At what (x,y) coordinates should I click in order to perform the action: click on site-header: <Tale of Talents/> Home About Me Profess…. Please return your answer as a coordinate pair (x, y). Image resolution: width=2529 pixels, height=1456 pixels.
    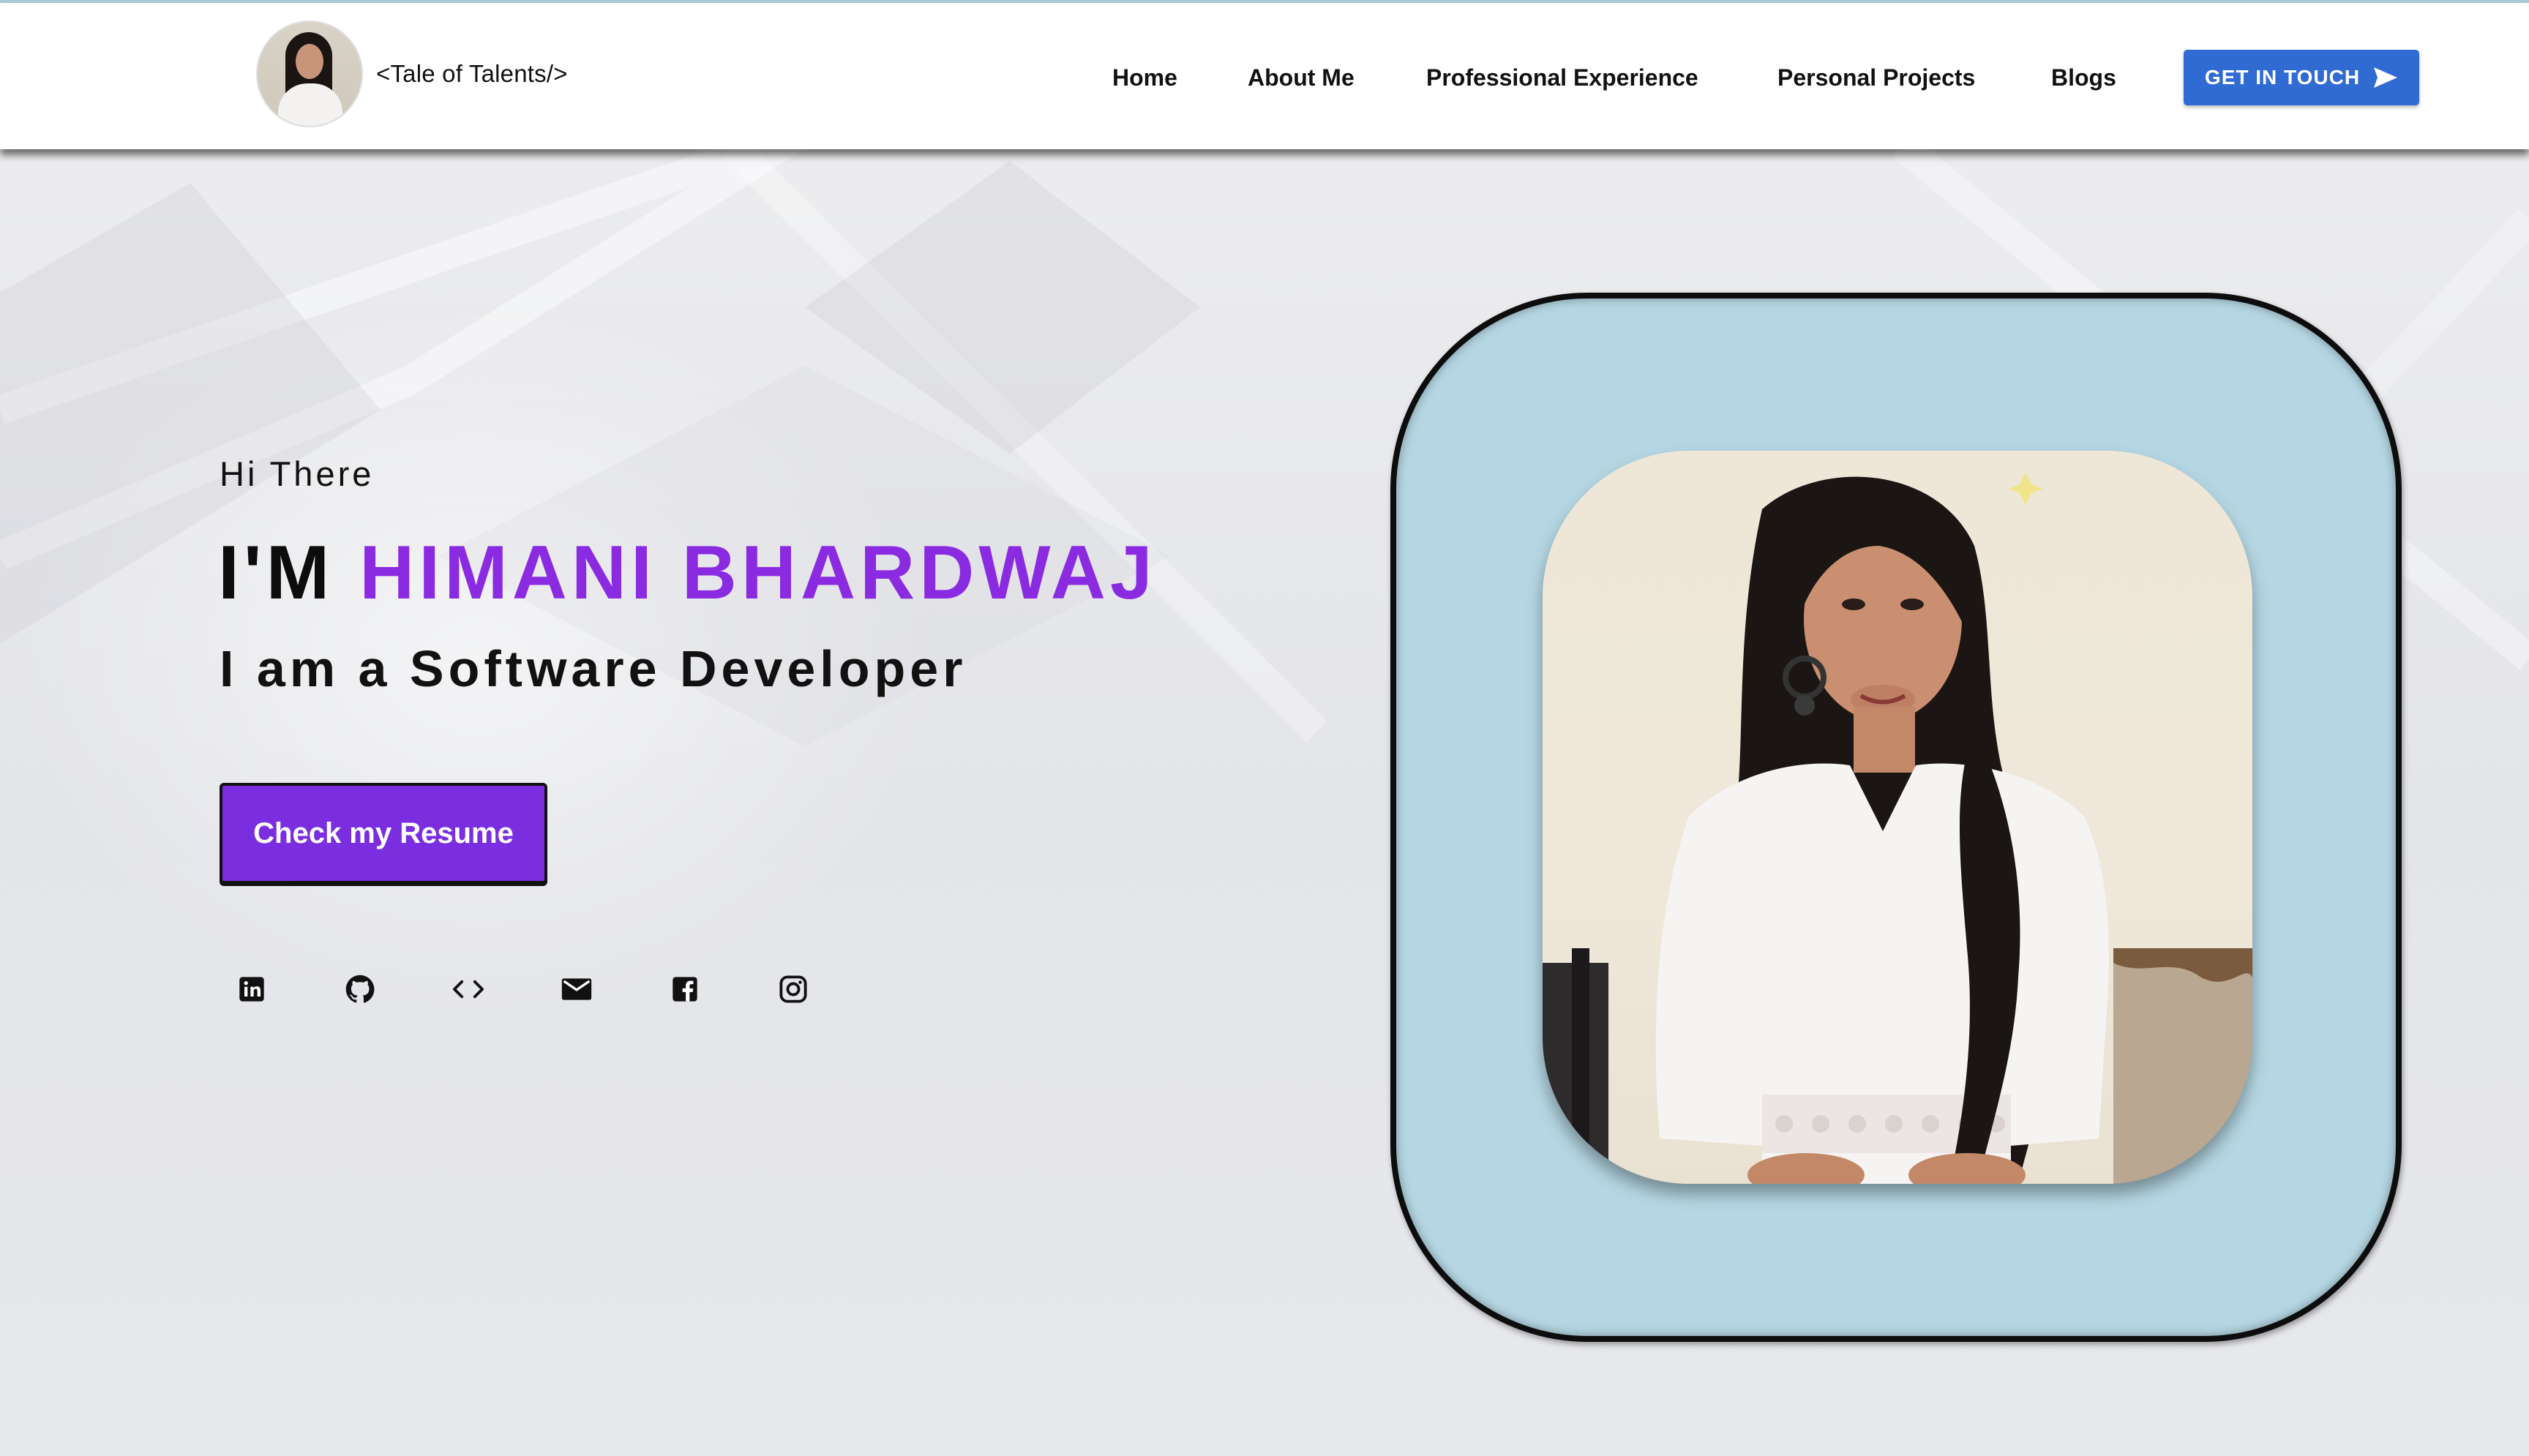
    Looking at the image, I should click on (1264, 76).